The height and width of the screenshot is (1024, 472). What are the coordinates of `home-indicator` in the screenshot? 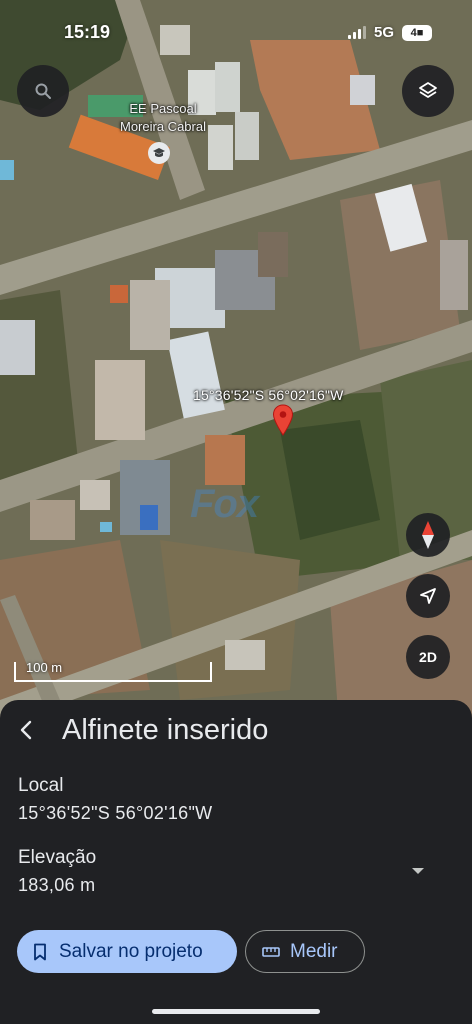 It's located at (236, 1011).